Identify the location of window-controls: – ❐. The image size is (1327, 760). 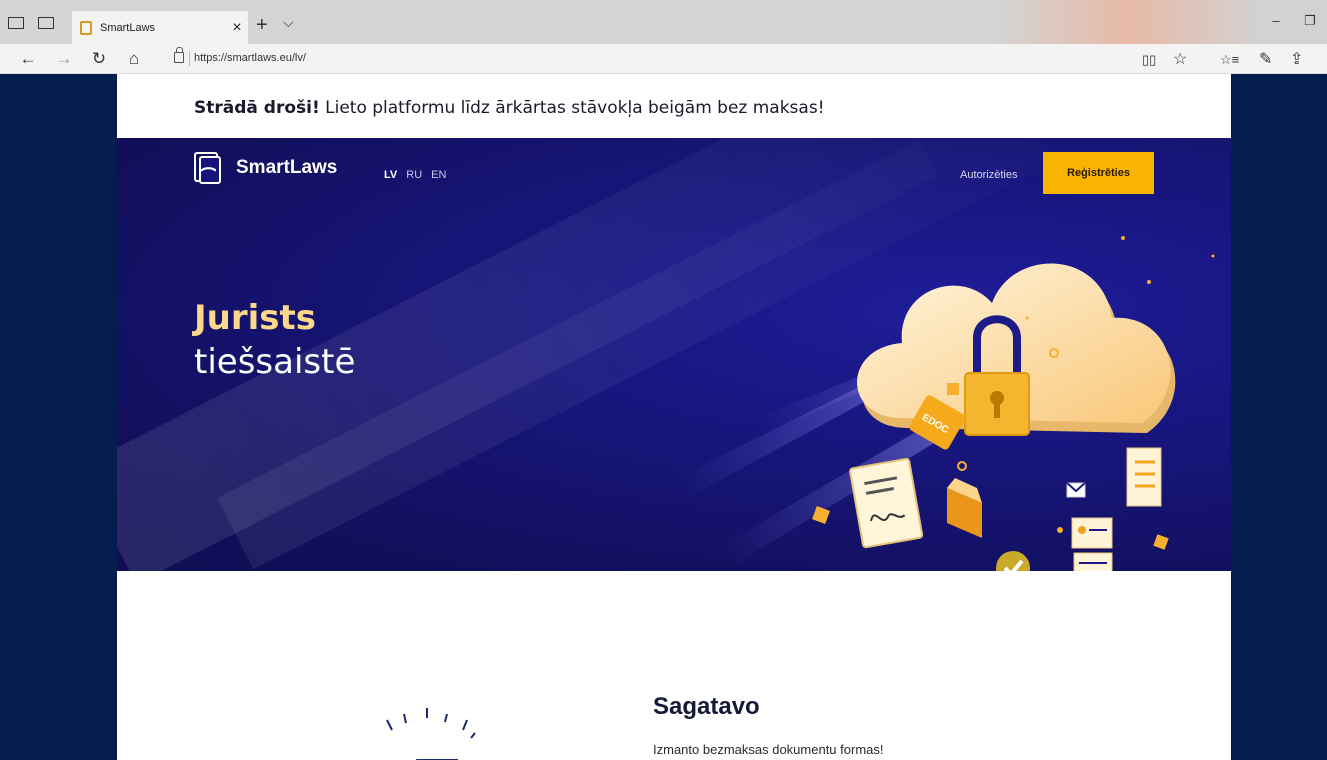
(1293, 21).